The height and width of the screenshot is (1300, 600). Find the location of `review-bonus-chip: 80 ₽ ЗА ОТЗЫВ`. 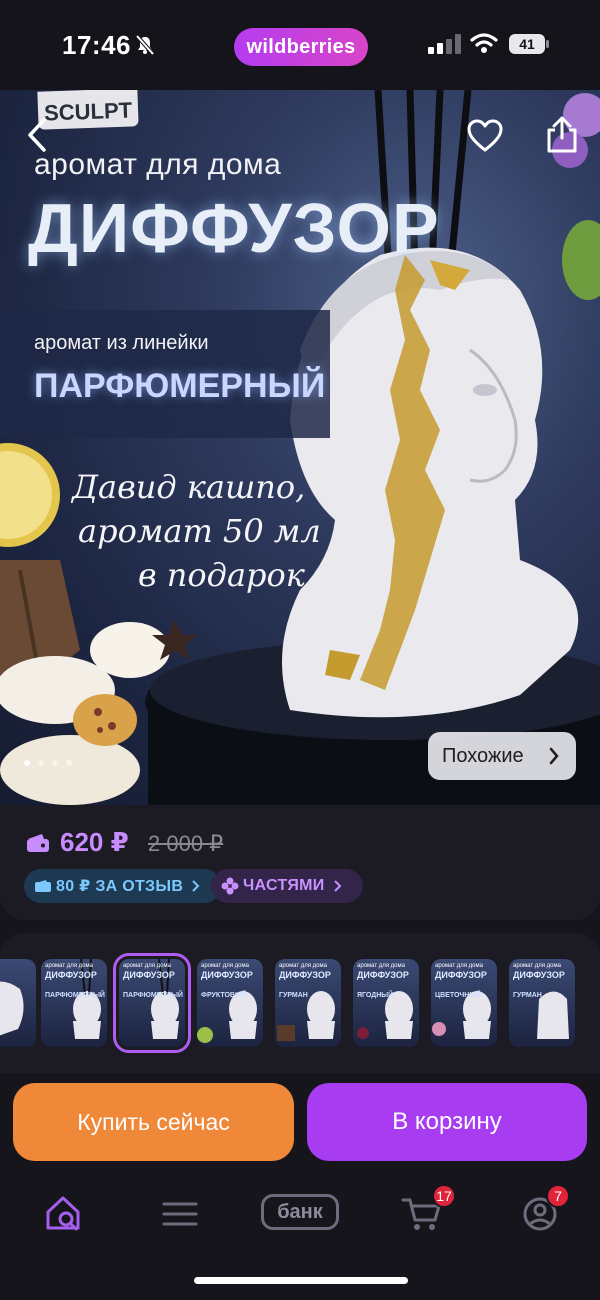

review-bonus-chip: 80 ₽ ЗА ОТЗЫВ is located at coordinates (123, 886).